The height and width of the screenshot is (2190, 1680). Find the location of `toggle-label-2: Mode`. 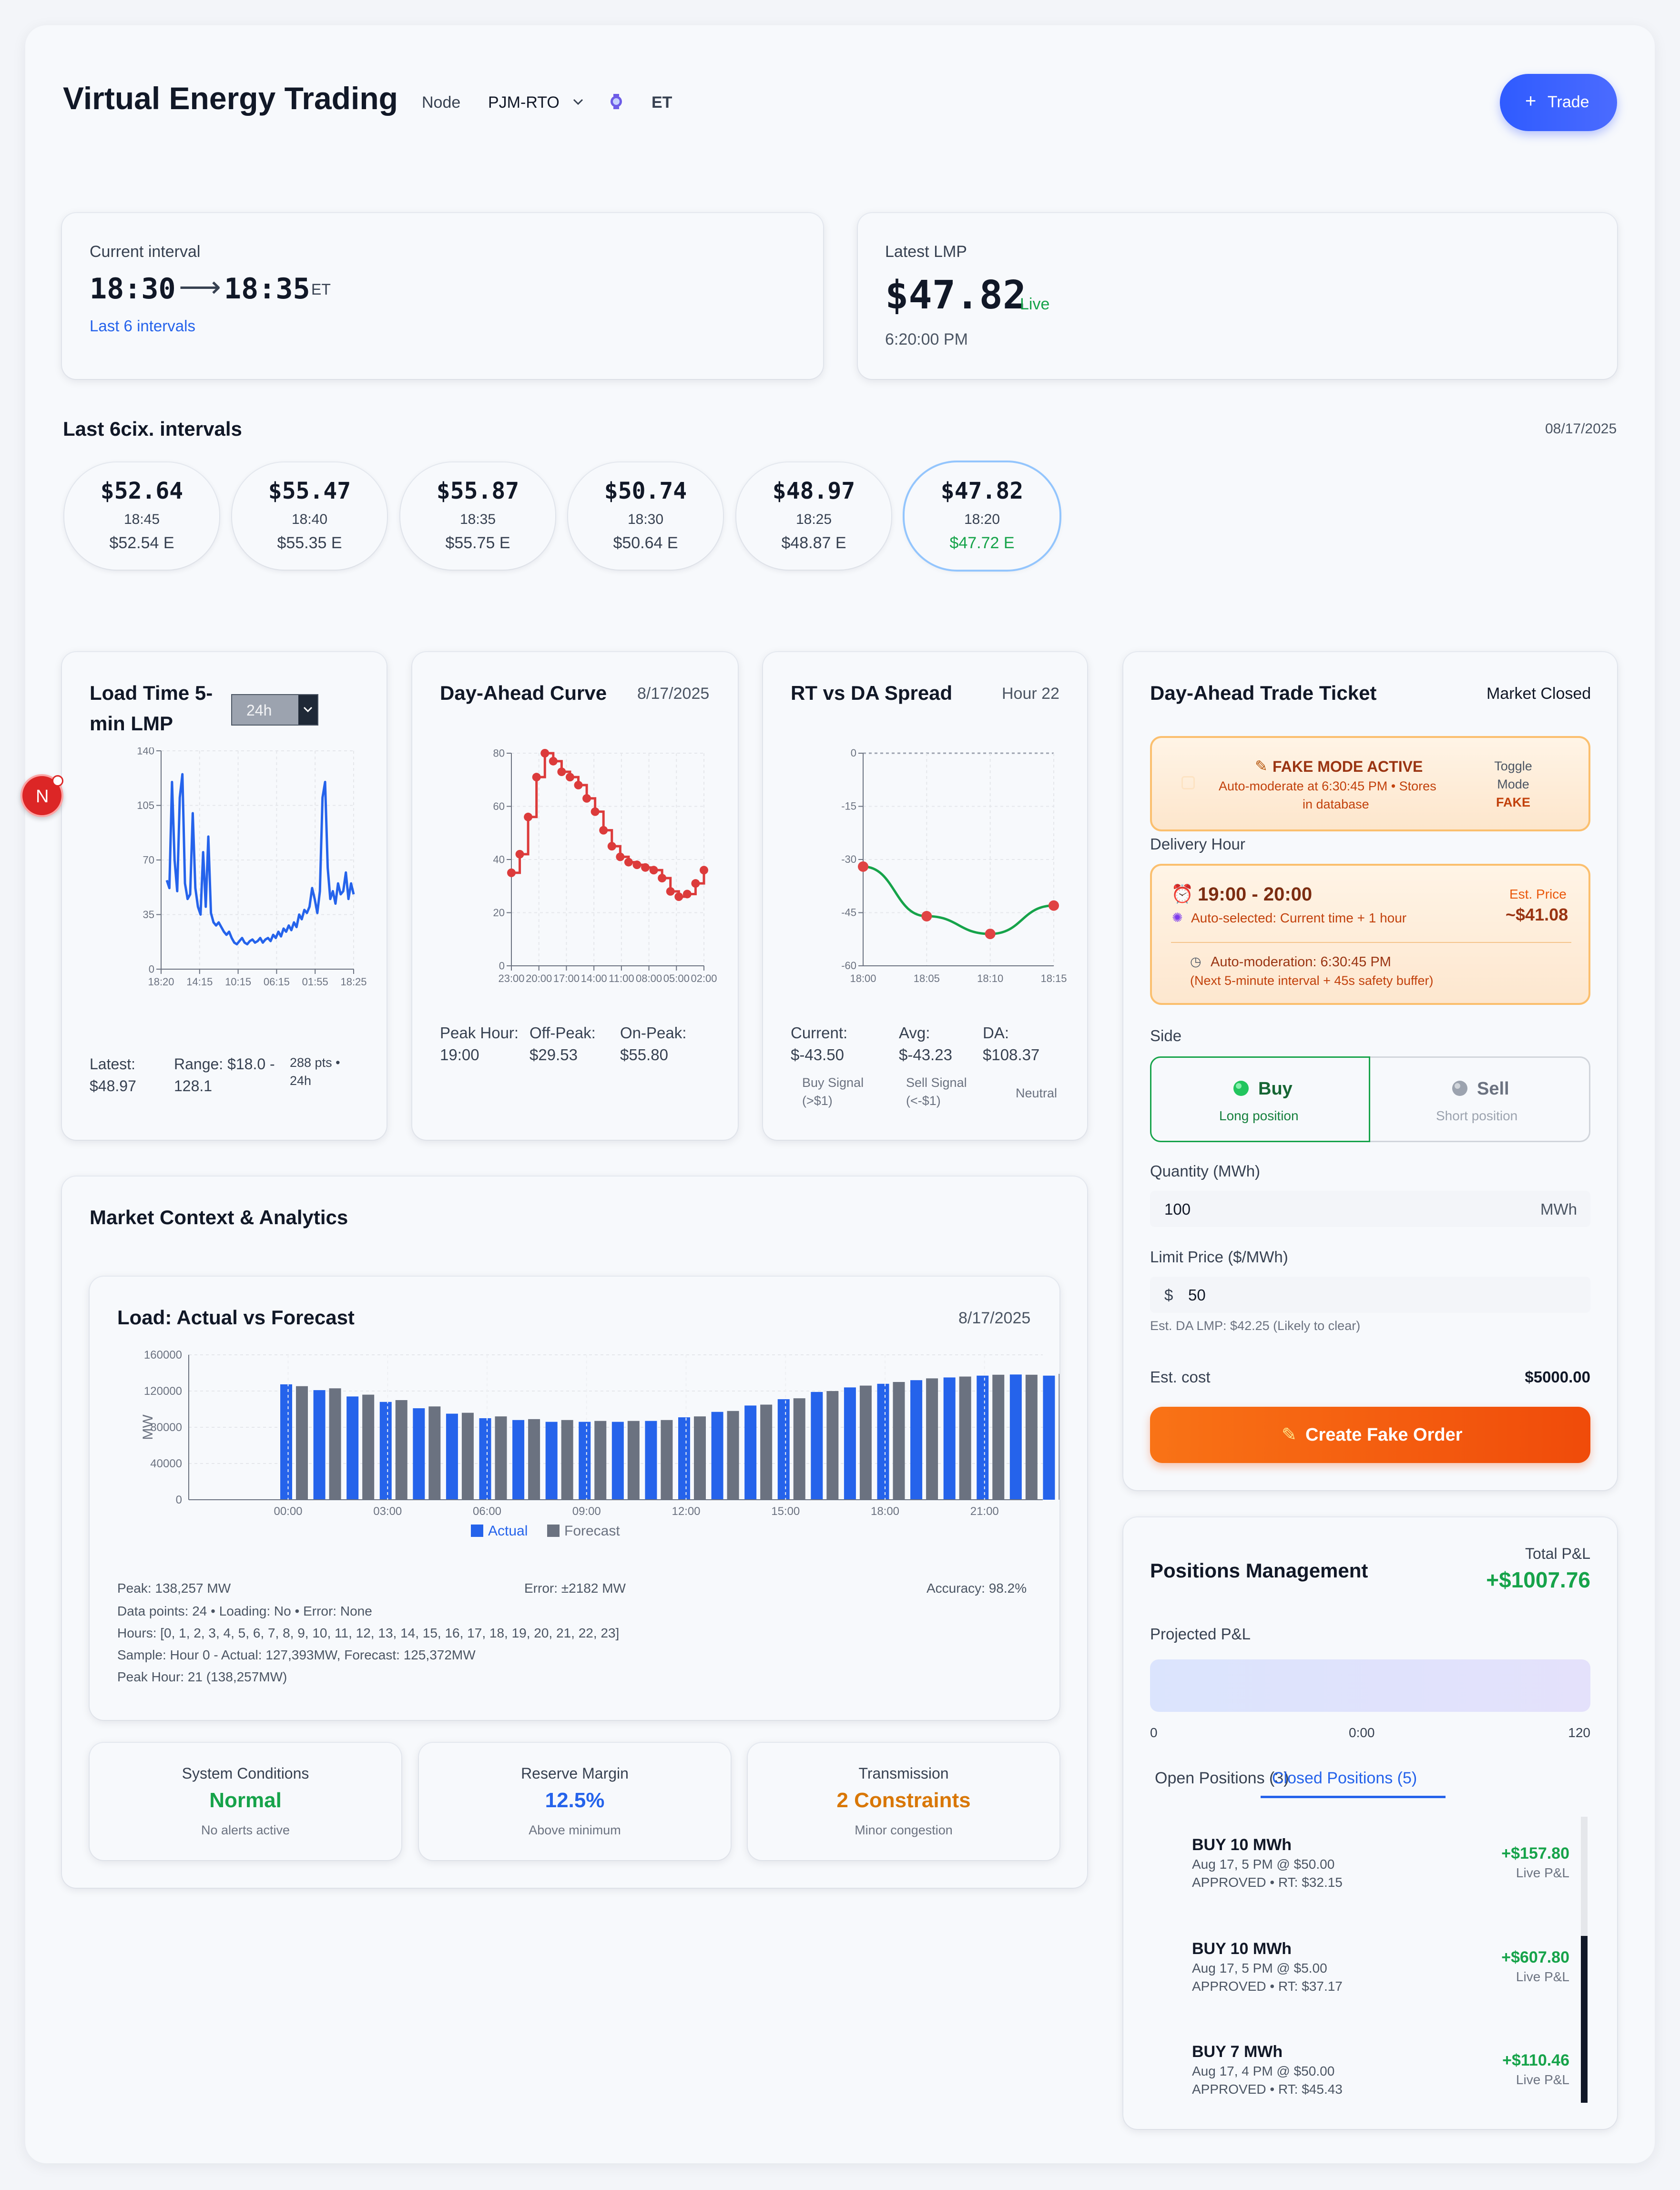

toggle-label-2: Mode is located at coordinates (1513, 784).